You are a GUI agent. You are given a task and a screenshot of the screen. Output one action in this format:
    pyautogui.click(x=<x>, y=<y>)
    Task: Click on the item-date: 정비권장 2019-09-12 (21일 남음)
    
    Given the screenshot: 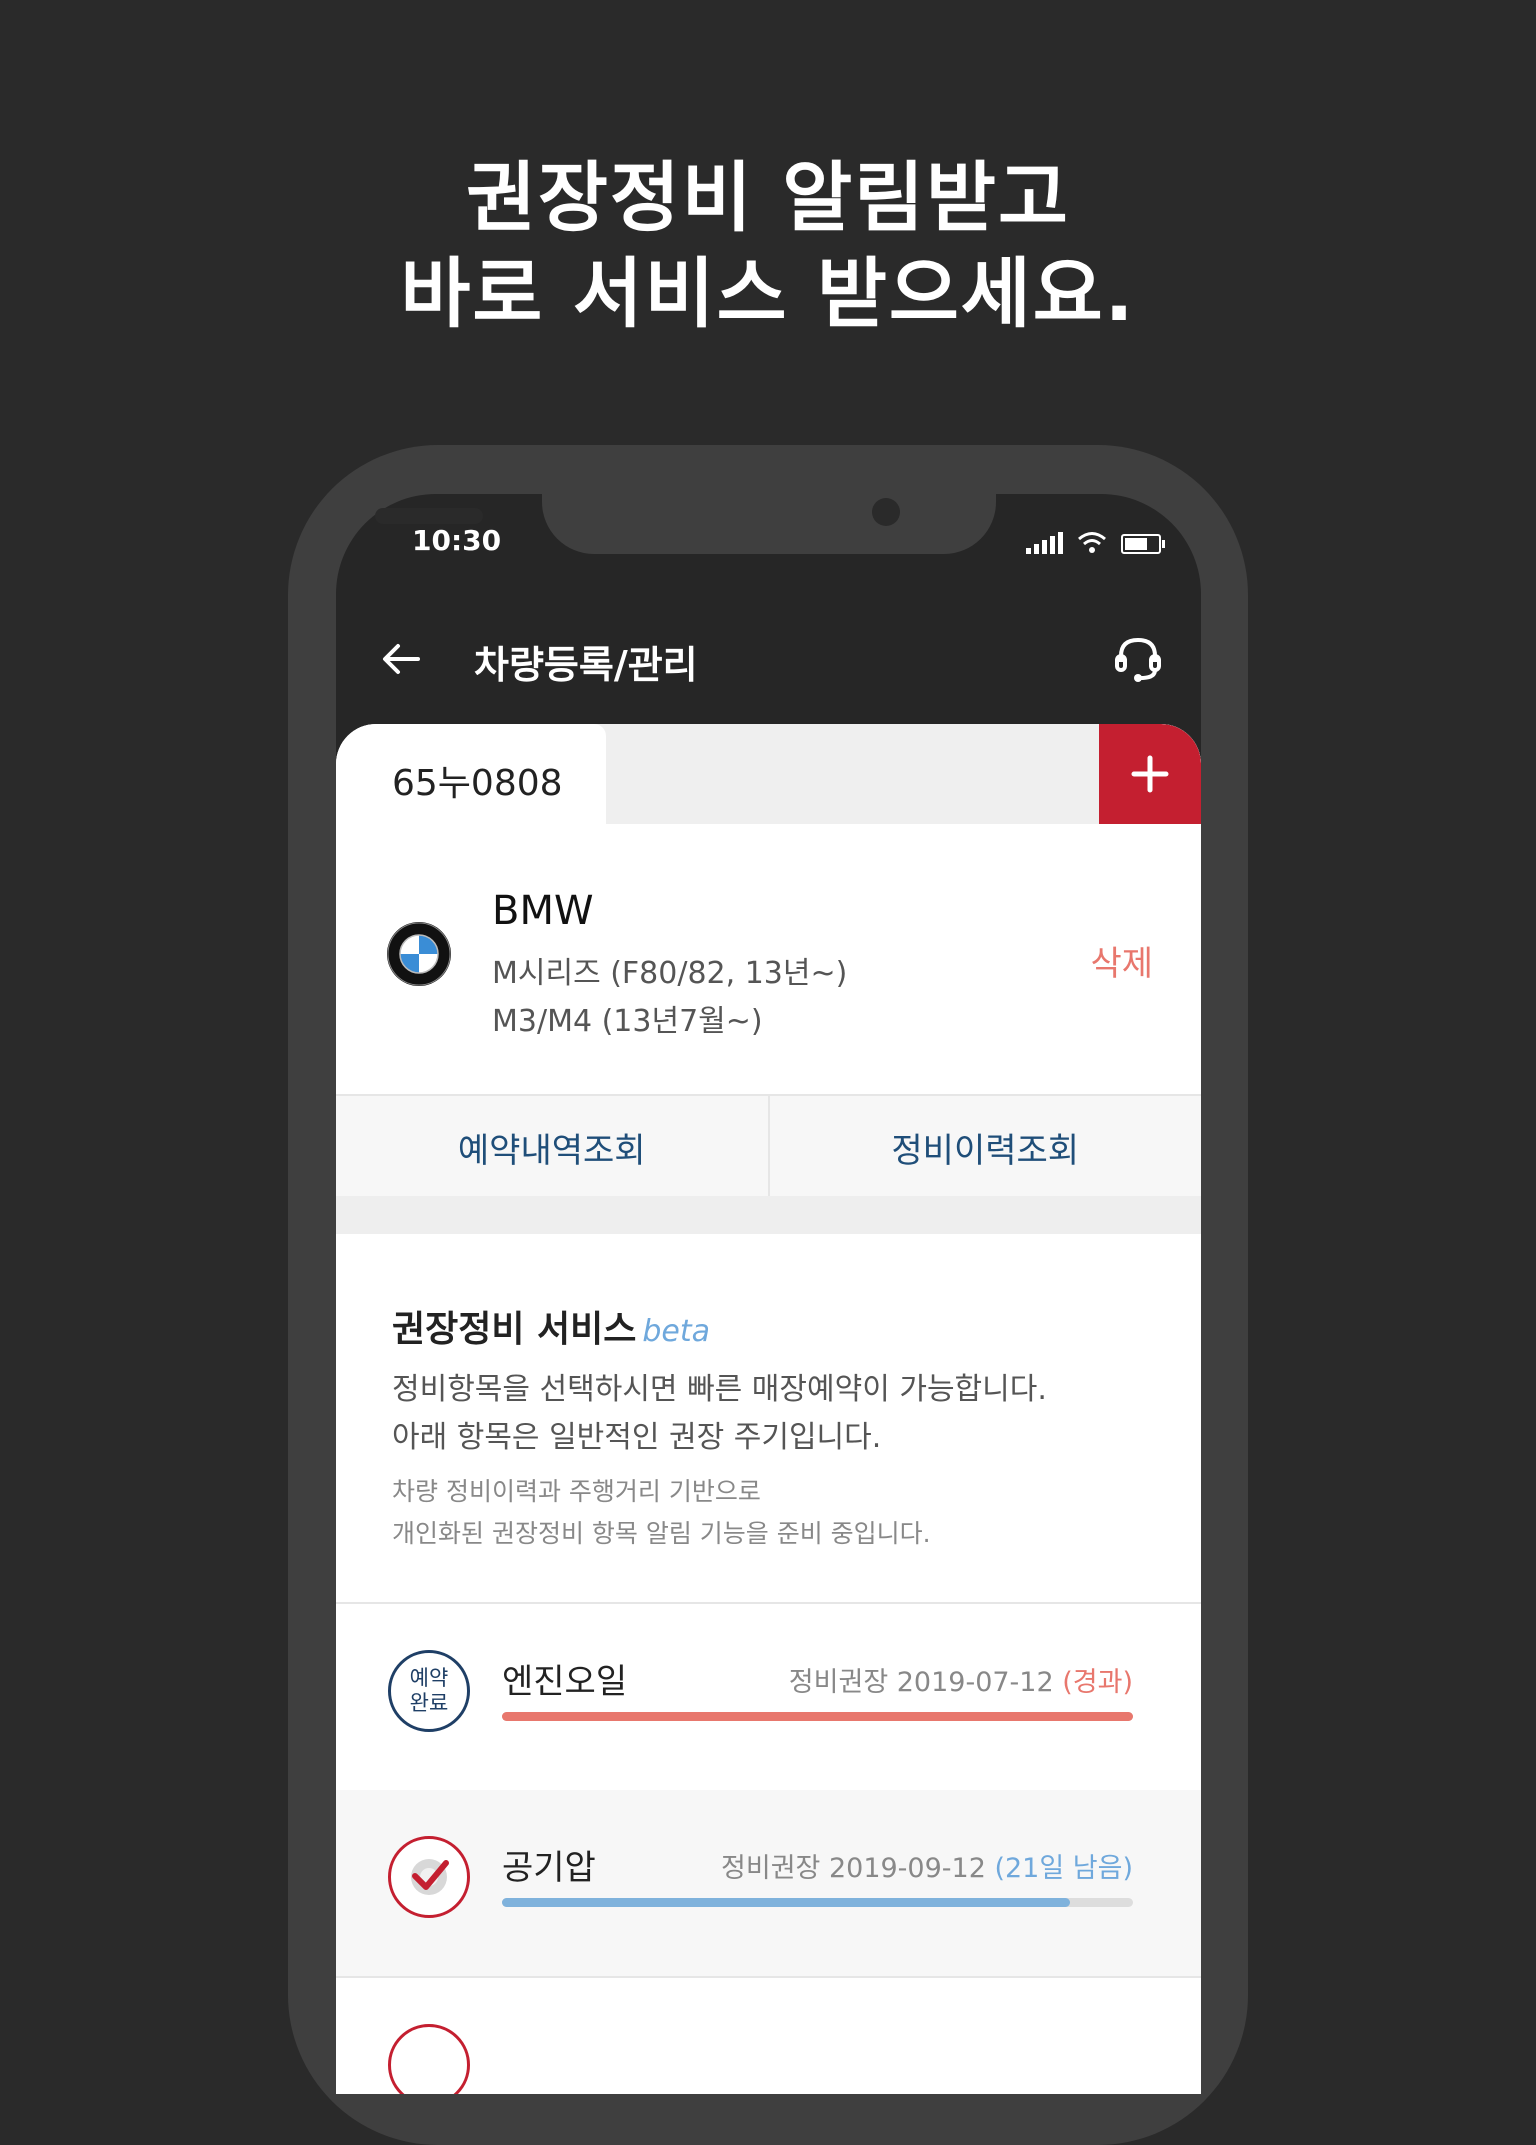 What is the action you would take?
    pyautogui.click(x=927, y=1868)
    